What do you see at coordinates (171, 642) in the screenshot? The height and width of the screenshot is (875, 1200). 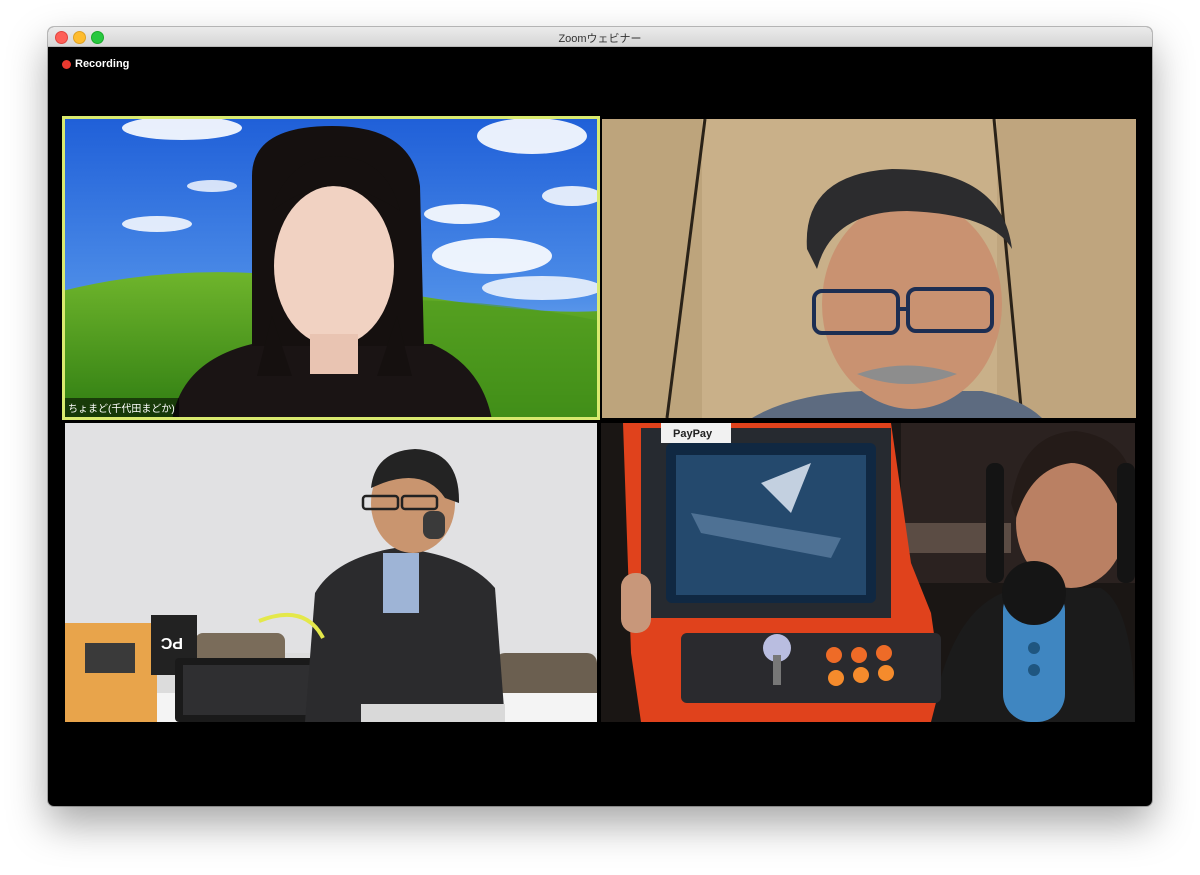 I see `box-label-text: PC` at bounding box center [171, 642].